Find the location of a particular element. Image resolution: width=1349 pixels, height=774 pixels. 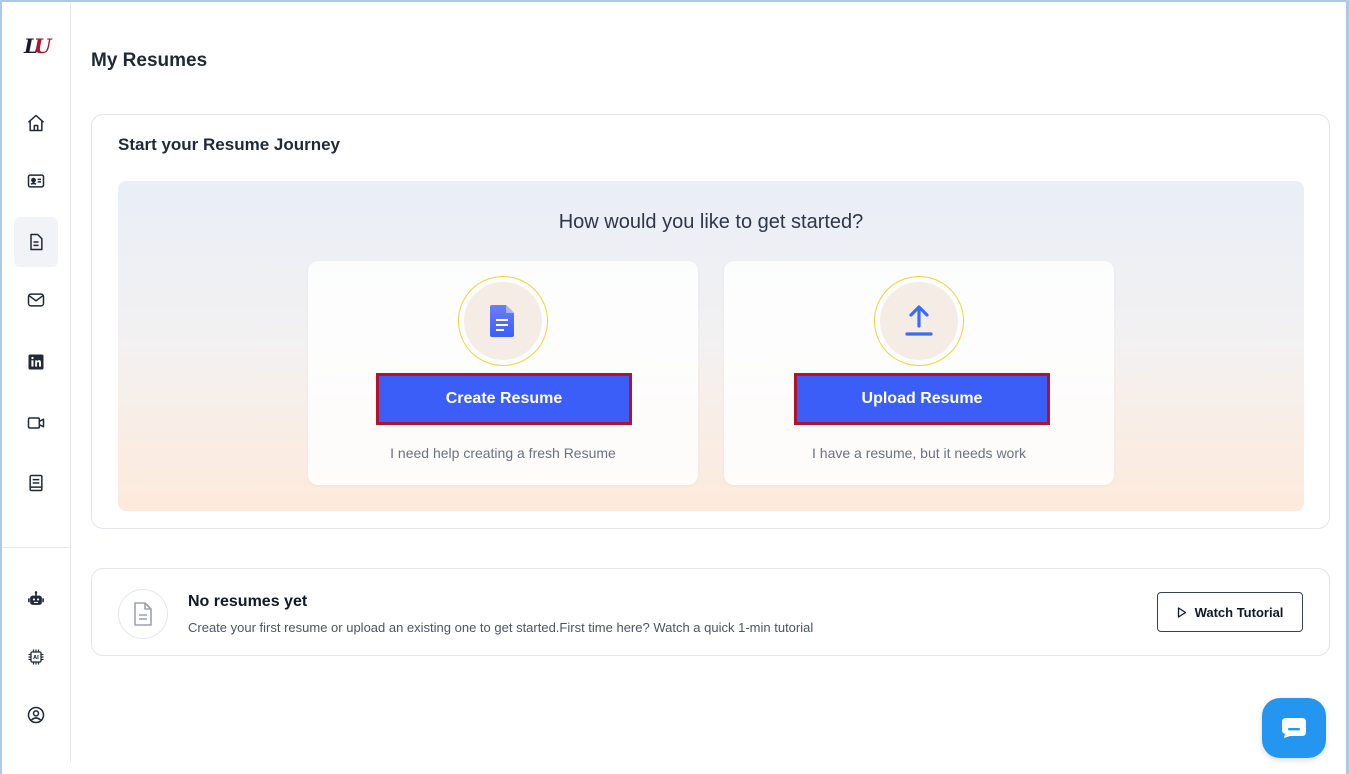

nav-resumes is located at coordinates (36, 242).